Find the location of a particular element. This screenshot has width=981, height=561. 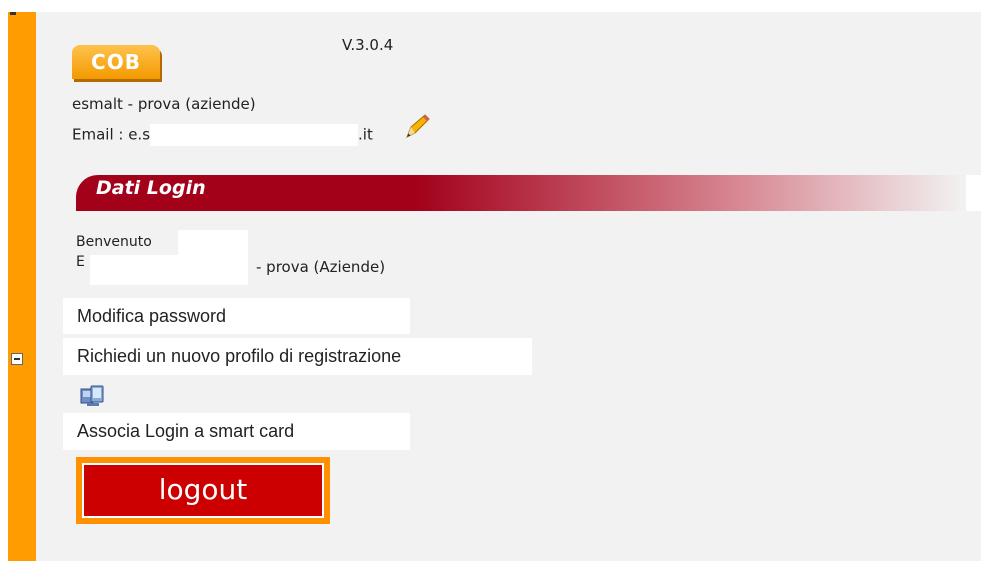

logout-button-frame: logout is located at coordinates (203, 490).